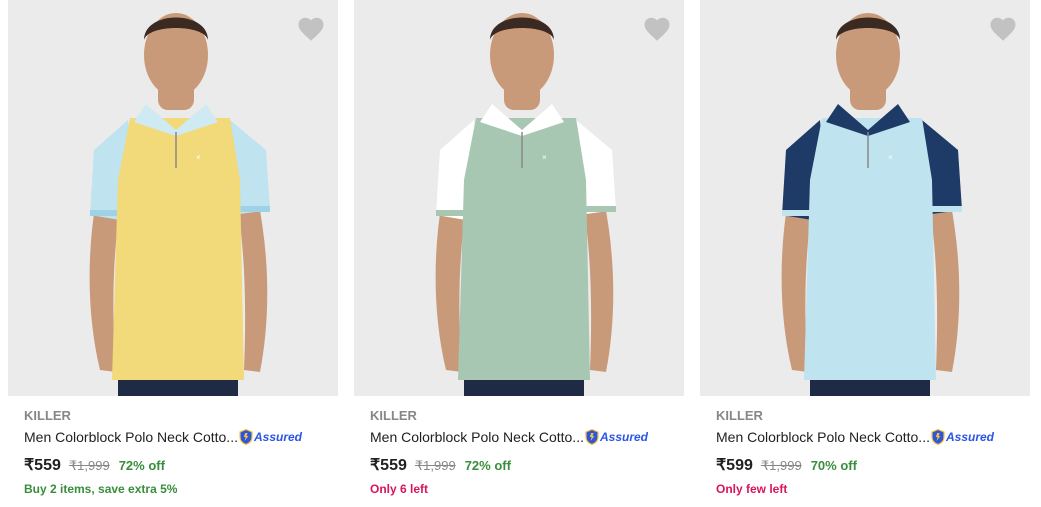  I want to click on stock-text: Only few left, so click(752, 489).